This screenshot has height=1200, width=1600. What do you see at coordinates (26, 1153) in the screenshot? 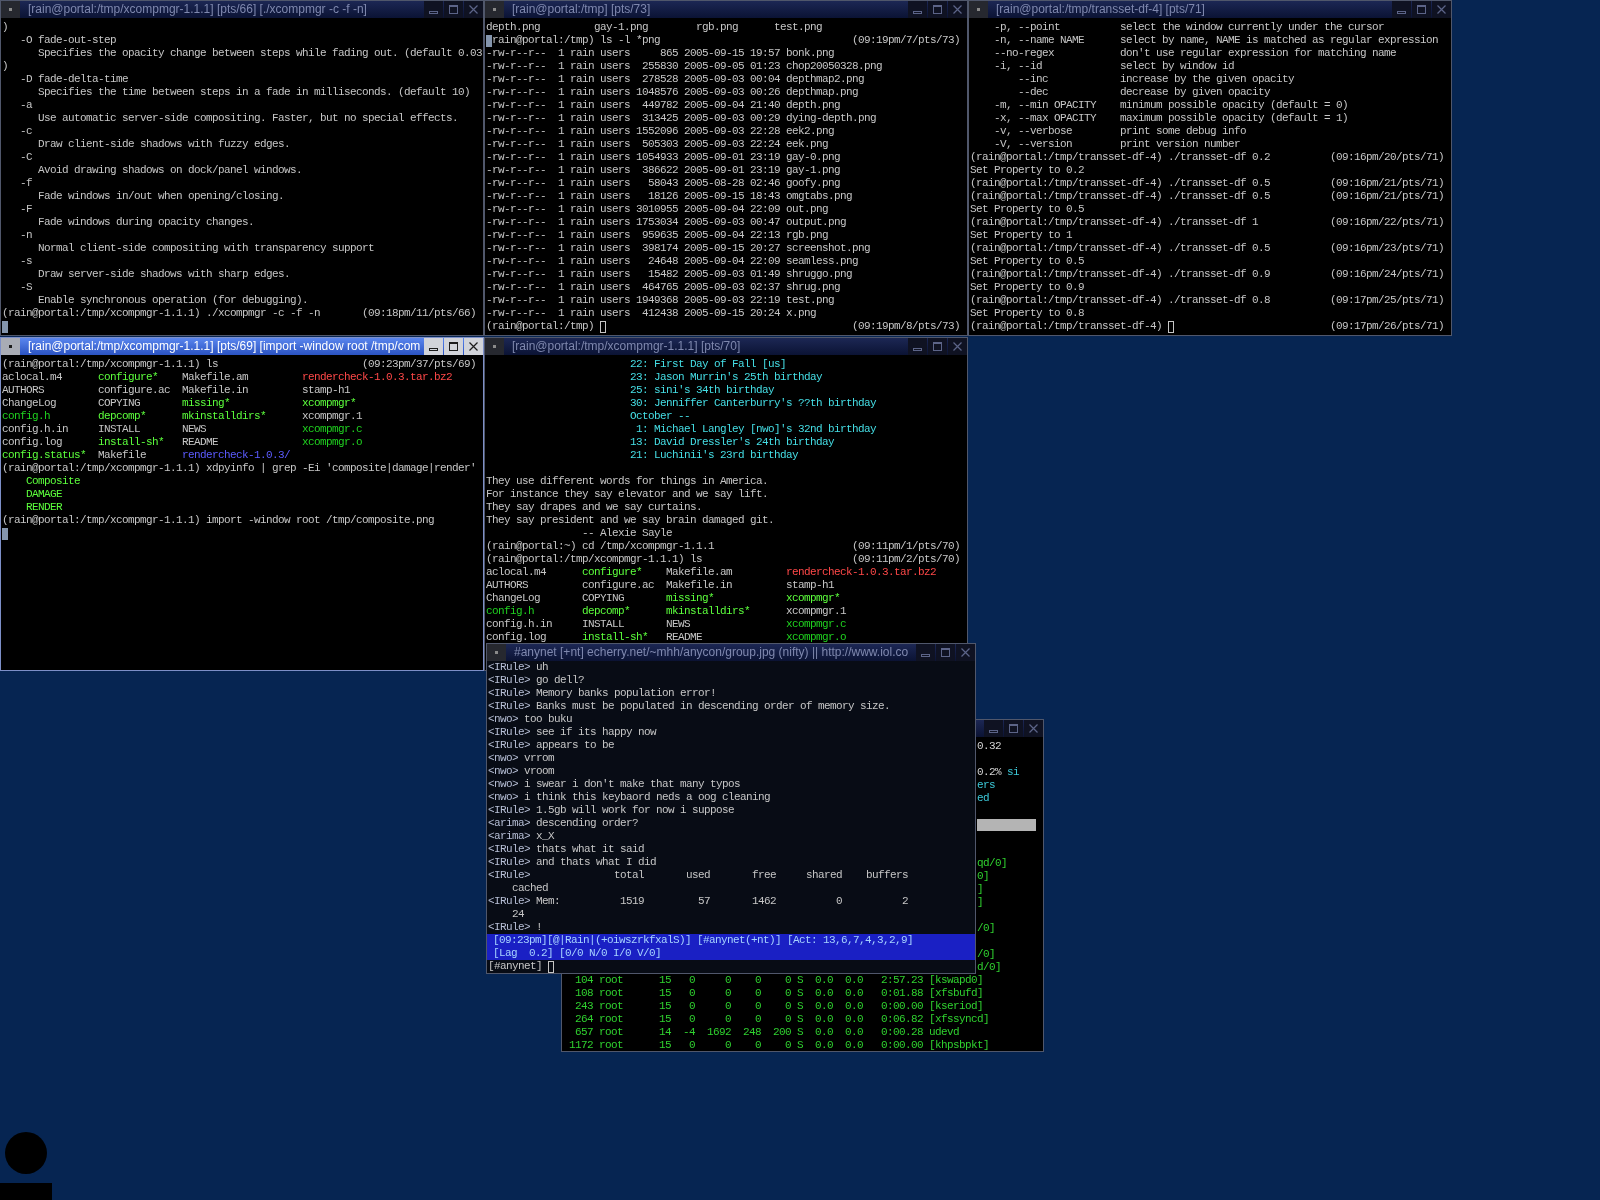
I see `circle-icon` at bounding box center [26, 1153].